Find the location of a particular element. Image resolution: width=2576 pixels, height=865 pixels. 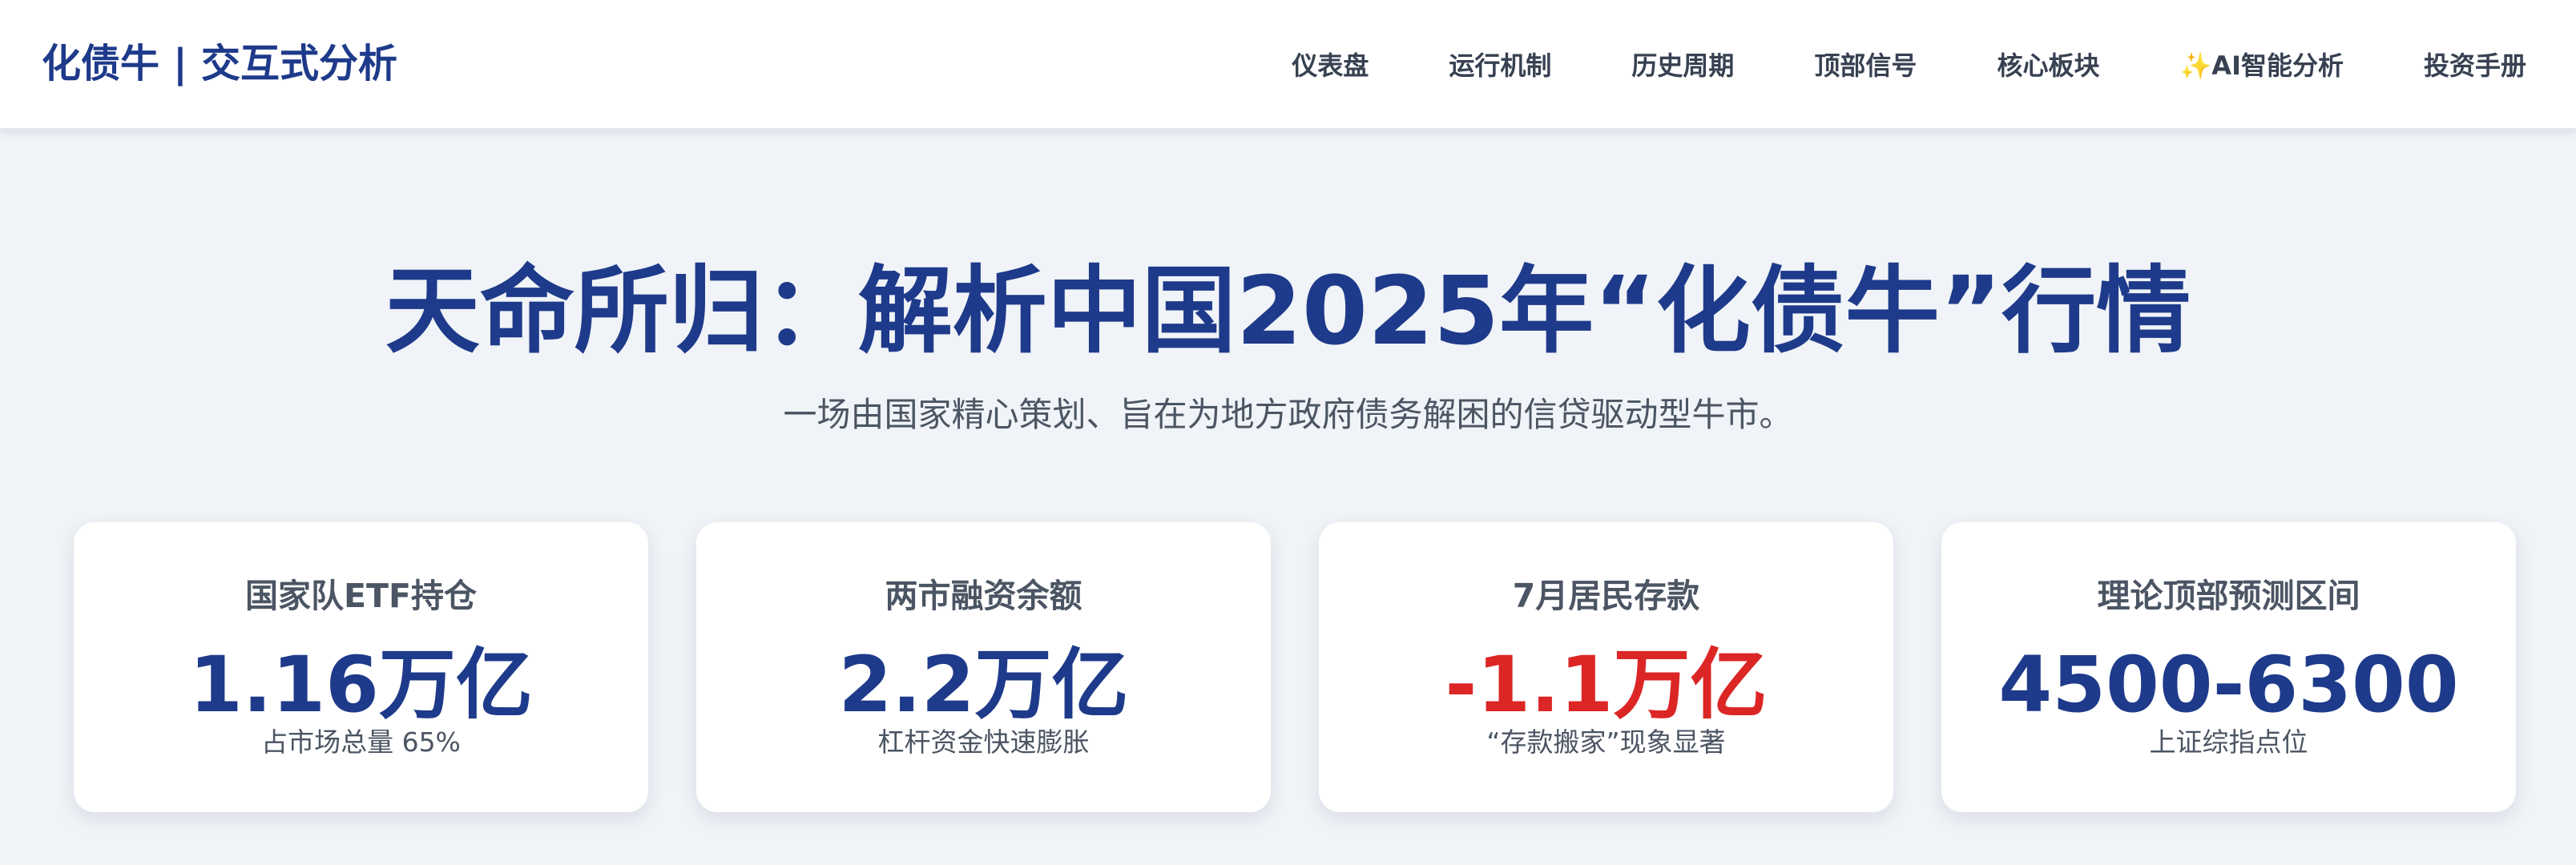

nav-link-core-sectors: 核心板块 is located at coordinates (2048, 64).